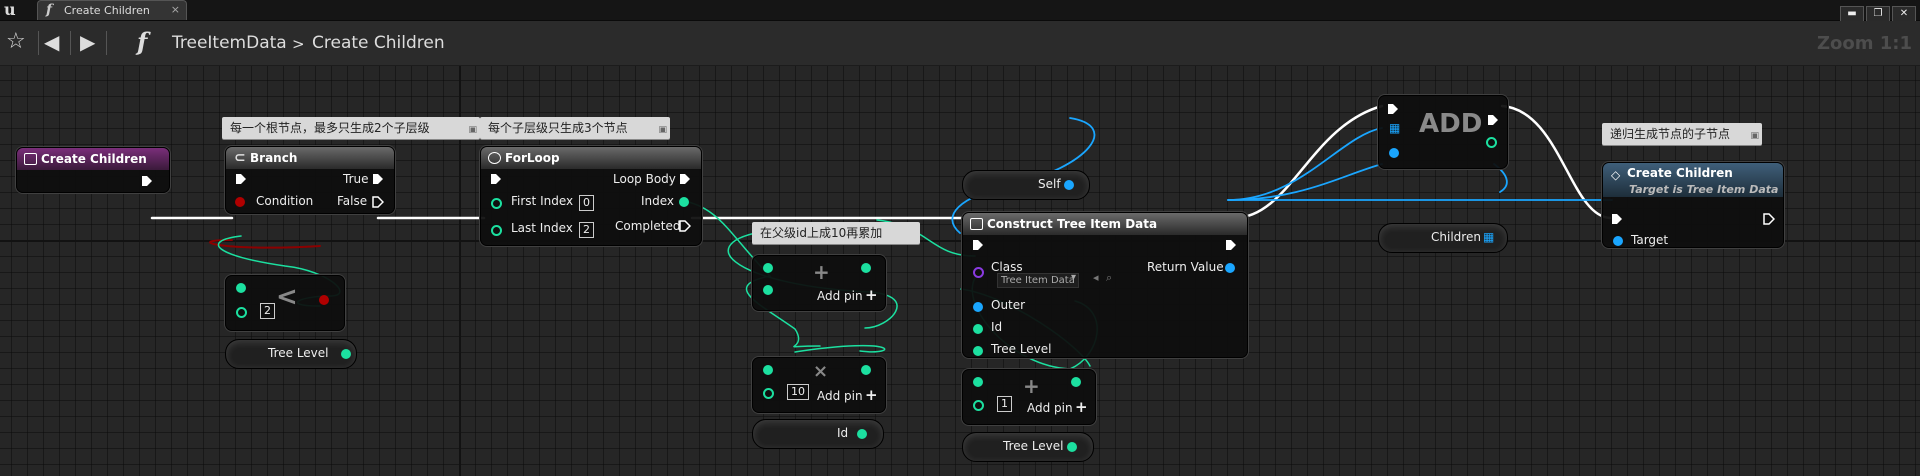 Image resolution: width=1920 pixels, height=476 pixels. What do you see at coordinates (93, 170) in the screenshot?
I see `entry-node: Create Children` at bounding box center [93, 170].